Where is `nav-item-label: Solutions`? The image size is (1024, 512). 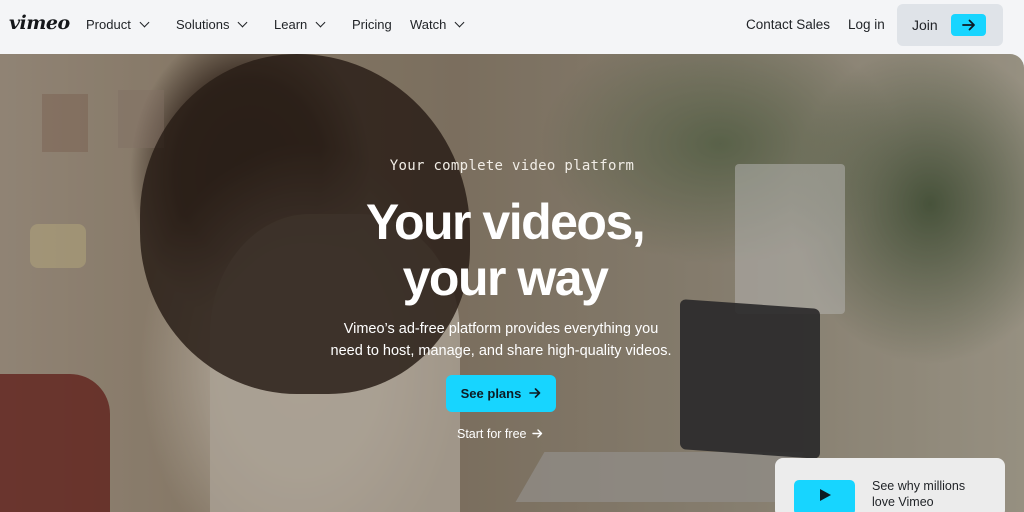 nav-item-label: Solutions is located at coordinates (203, 24).